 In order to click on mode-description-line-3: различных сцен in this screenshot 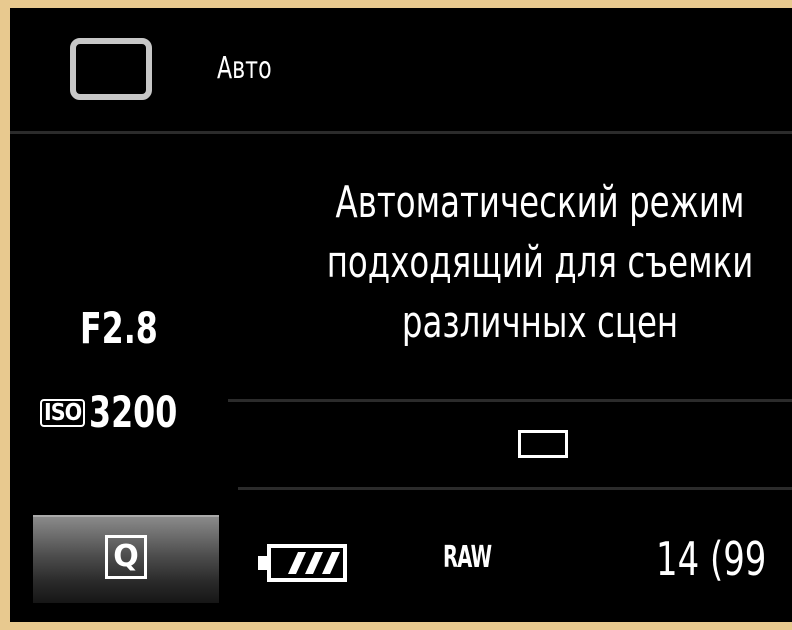, I will do `click(540, 322)`.